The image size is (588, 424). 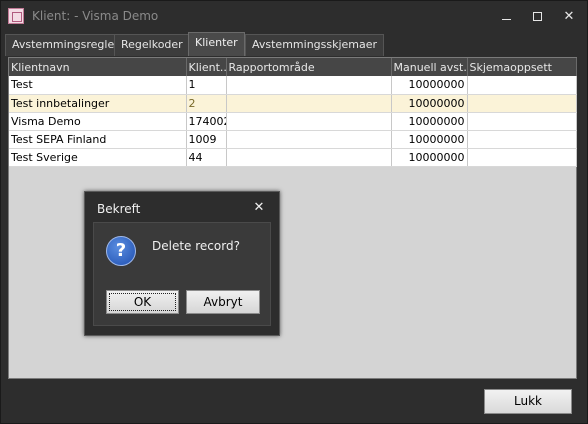 I want to click on cell-client-id: 1009, so click(x=206, y=139).